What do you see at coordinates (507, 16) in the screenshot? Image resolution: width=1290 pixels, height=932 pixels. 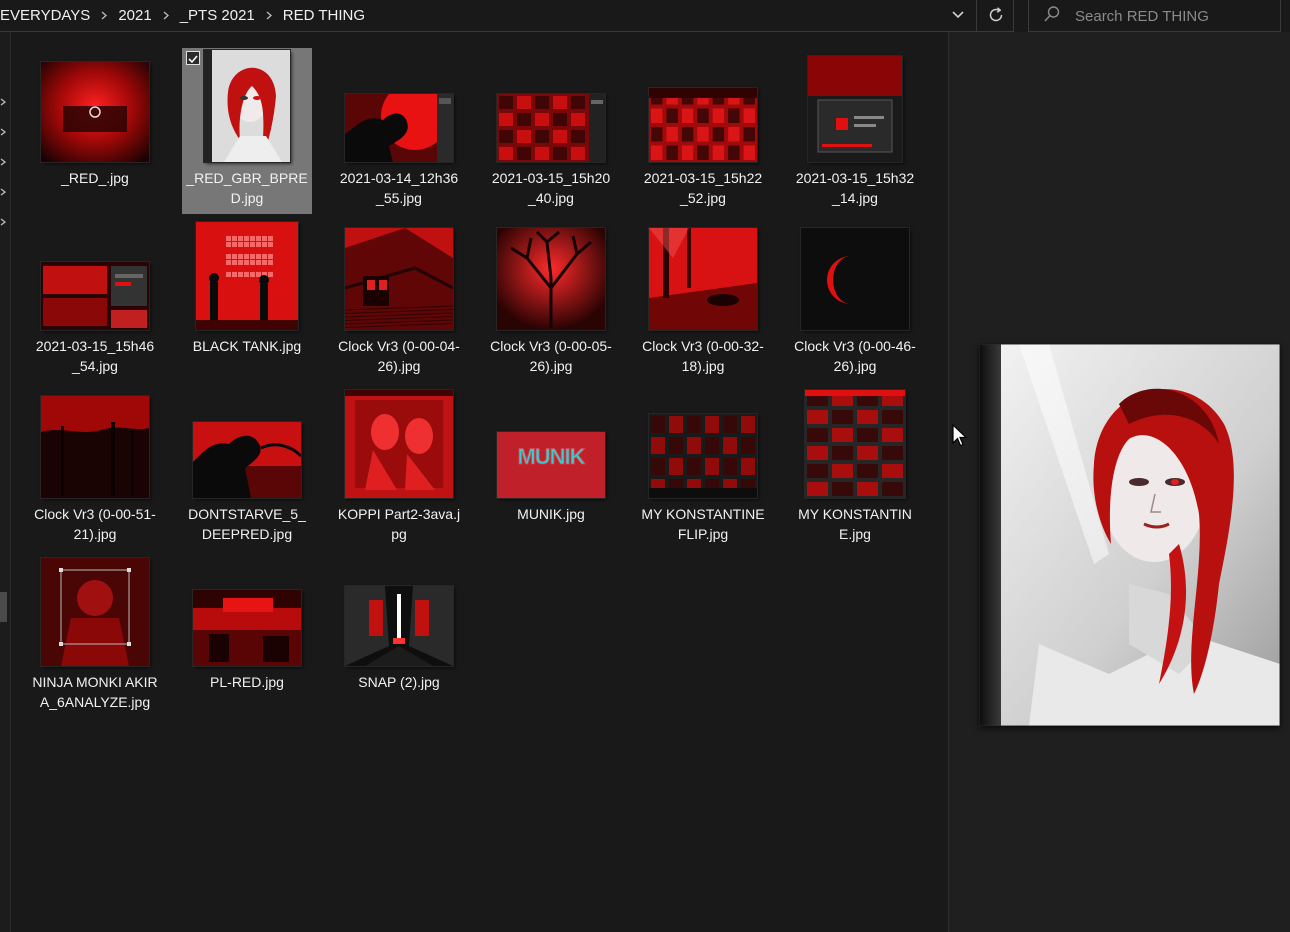 I see `address-bar: EVERYDAYS 2021 _PTS 2021 RED THING` at bounding box center [507, 16].